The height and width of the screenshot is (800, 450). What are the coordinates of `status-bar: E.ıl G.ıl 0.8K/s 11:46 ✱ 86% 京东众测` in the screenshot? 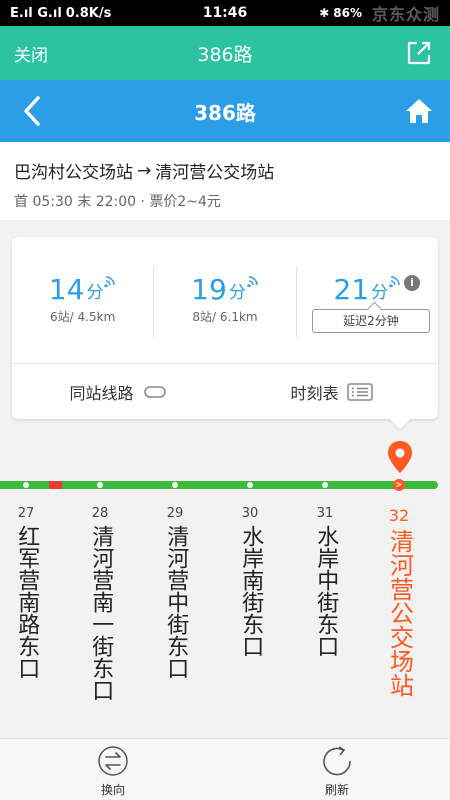 It's located at (225, 13).